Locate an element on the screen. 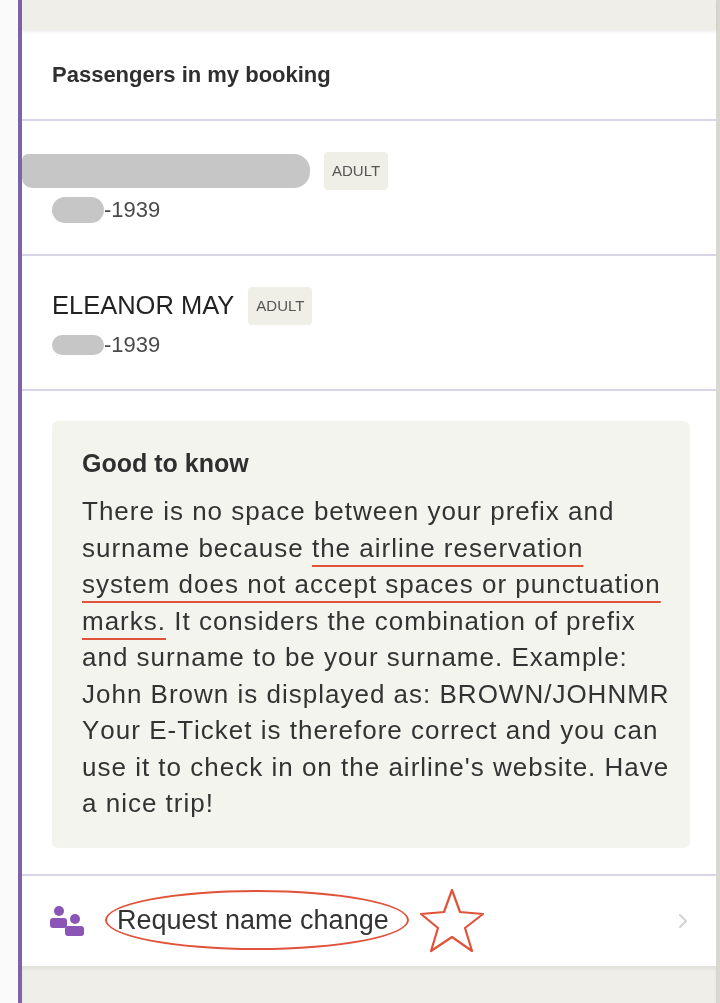  chevron-right-icon is located at coordinates (683, 920).